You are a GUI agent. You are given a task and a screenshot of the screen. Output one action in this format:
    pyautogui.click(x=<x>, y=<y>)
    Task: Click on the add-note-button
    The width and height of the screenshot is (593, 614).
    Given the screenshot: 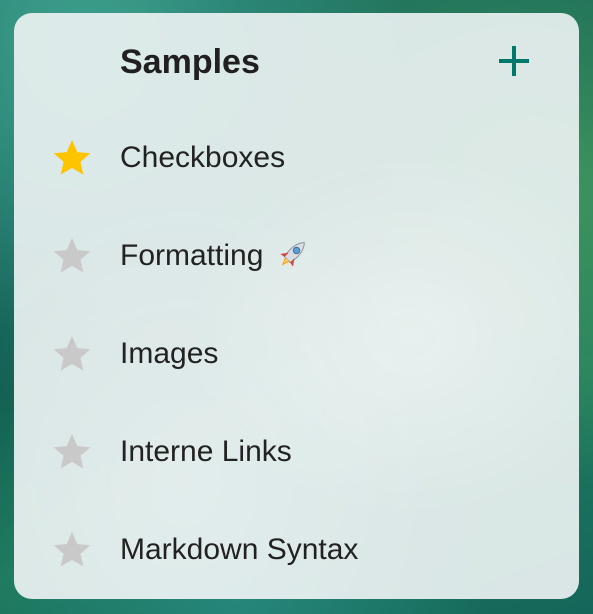 What is the action you would take?
    pyautogui.click(x=514, y=61)
    